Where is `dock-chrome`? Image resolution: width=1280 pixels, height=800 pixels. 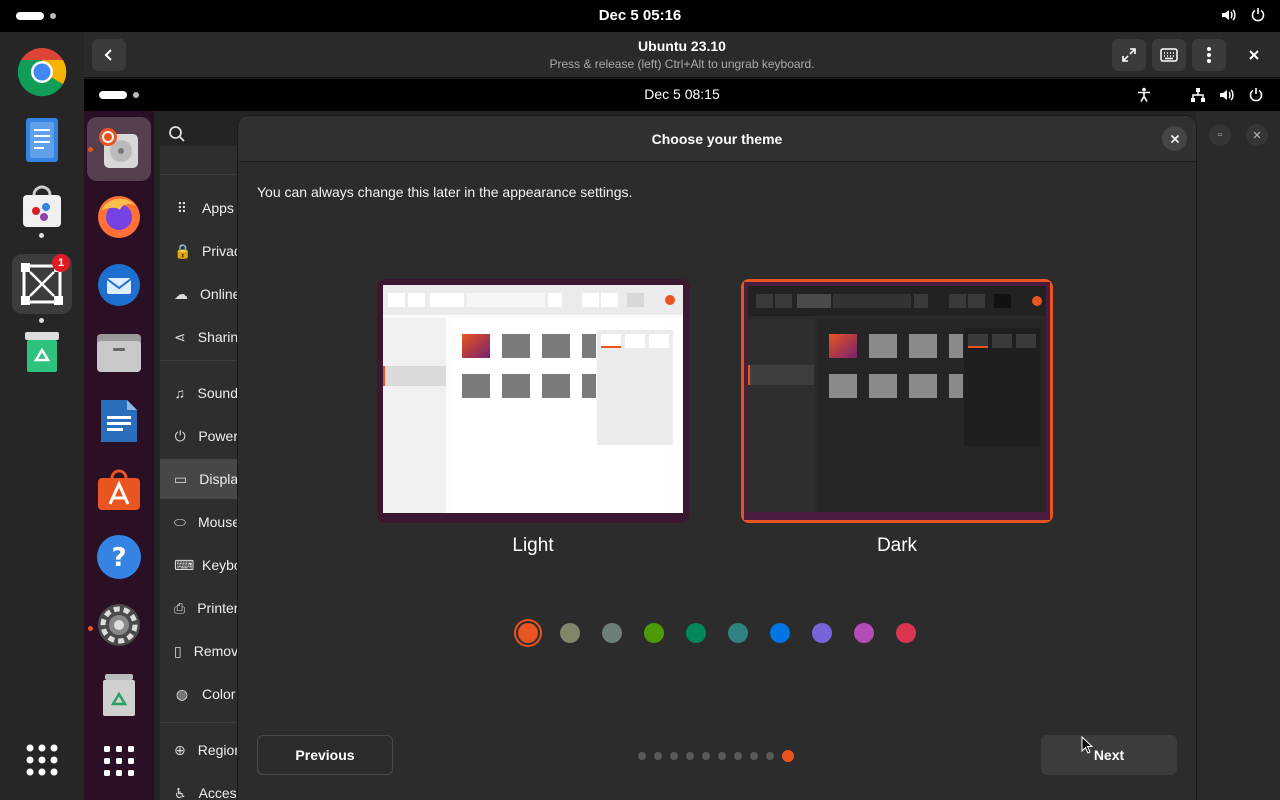 dock-chrome is located at coordinates (42, 72).